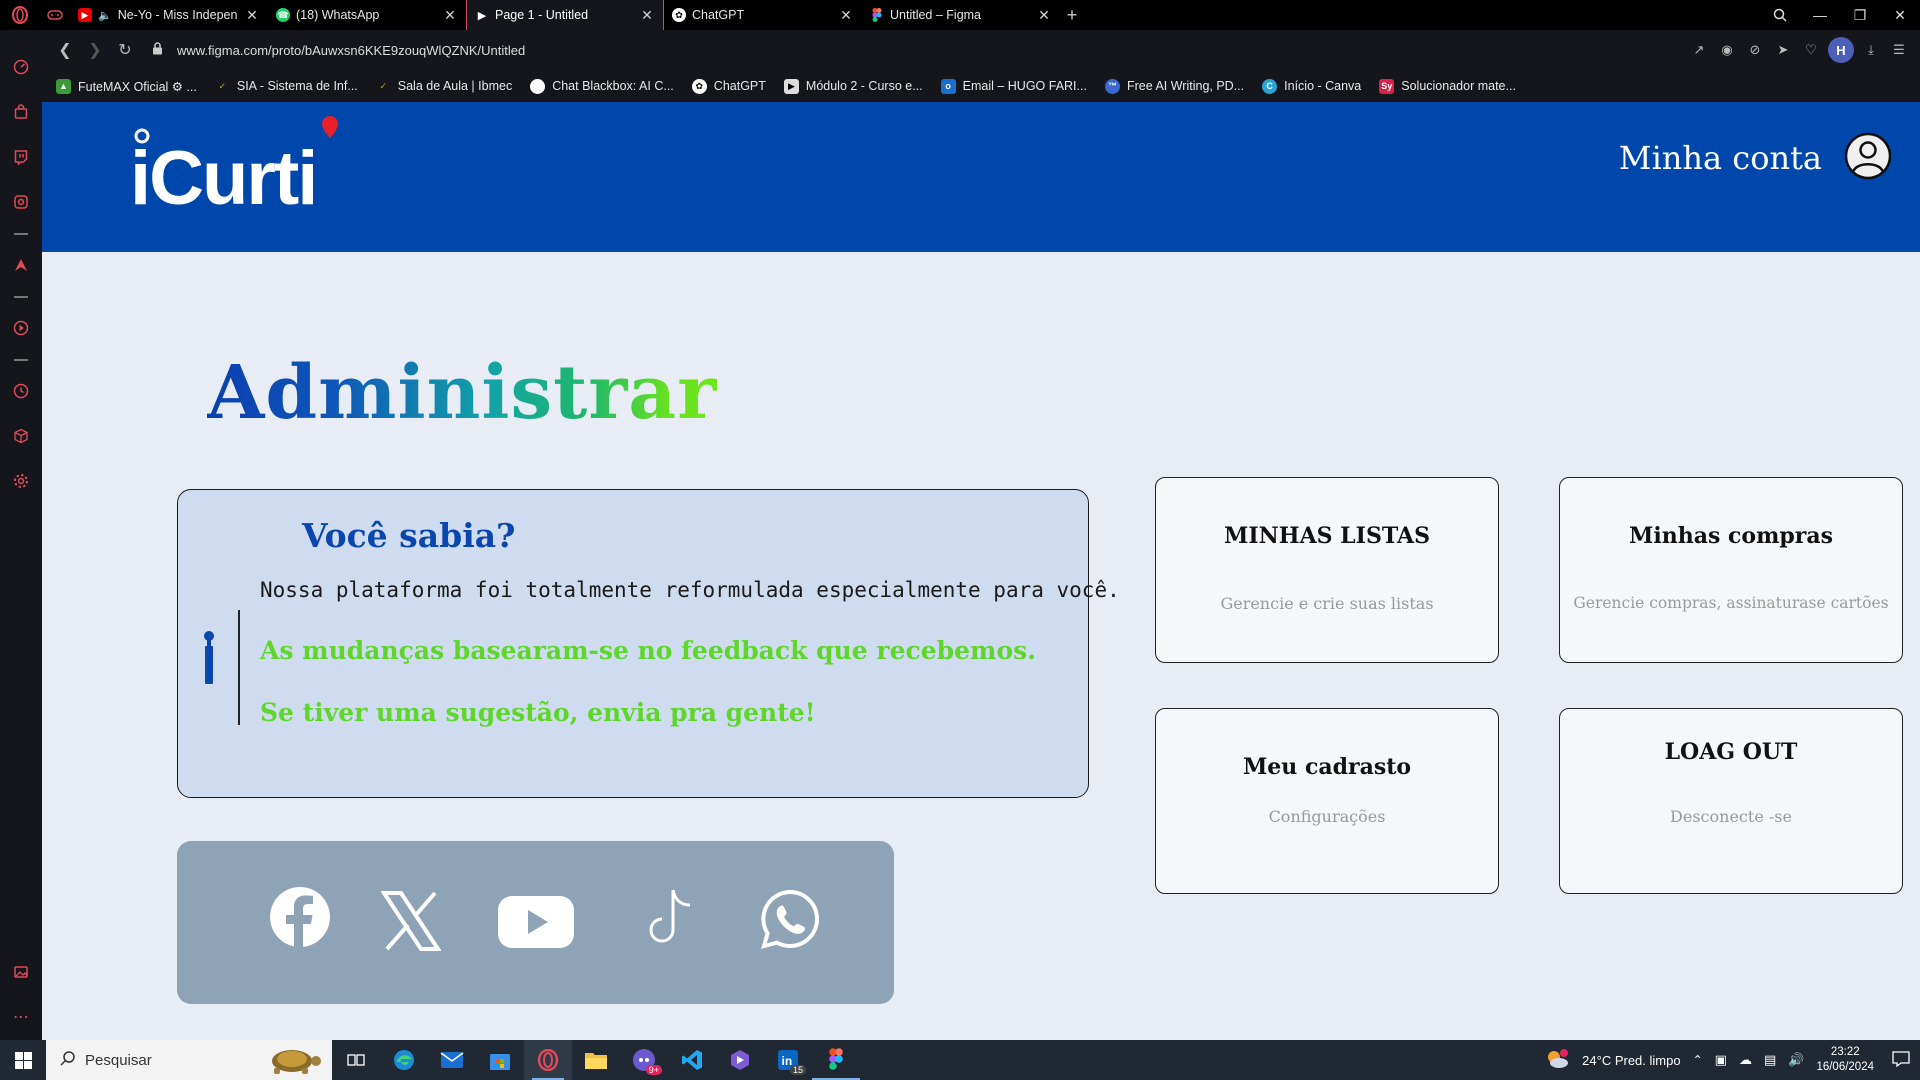 The height and width of the screenshot is (1080, 1920). I want to click on figma-icon, so click(877, 15).